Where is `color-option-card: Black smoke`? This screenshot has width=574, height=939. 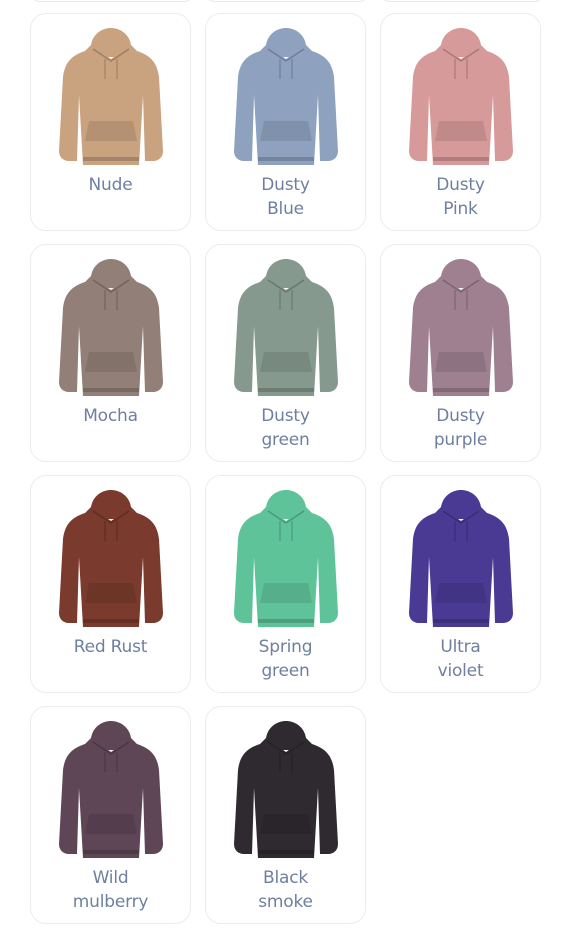 color-option-card: Black smoke is located at coordinates (285, 815).